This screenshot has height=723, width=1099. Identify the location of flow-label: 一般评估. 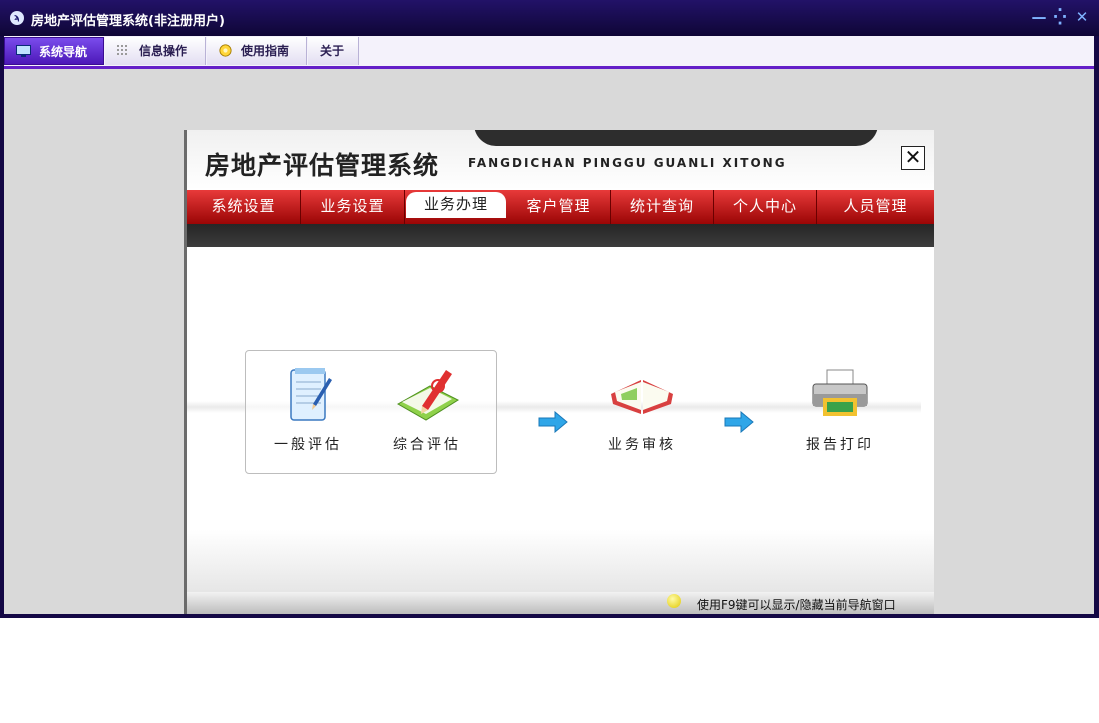
(308, 445).